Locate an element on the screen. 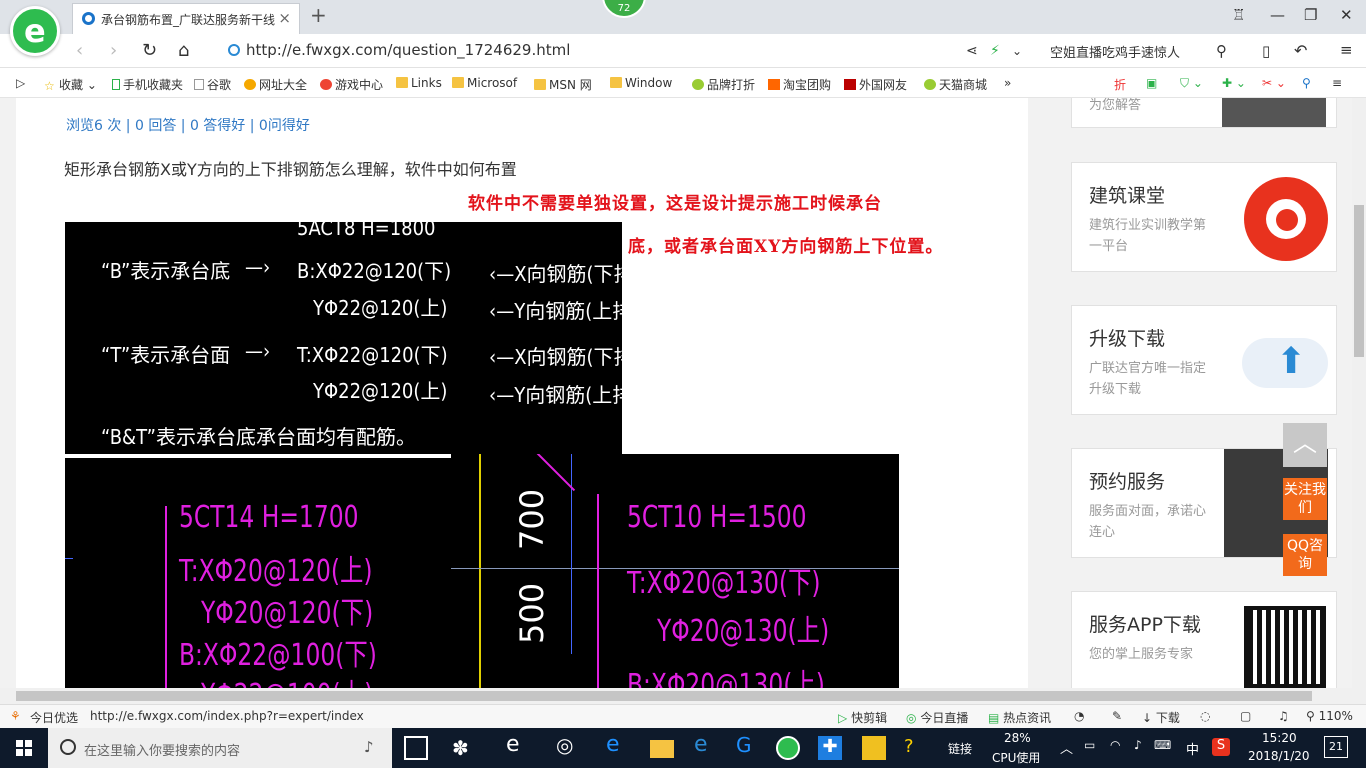 This screenshot has height=768, width=1366. horizontal-scrollbar is located at coordinates (683, 696).